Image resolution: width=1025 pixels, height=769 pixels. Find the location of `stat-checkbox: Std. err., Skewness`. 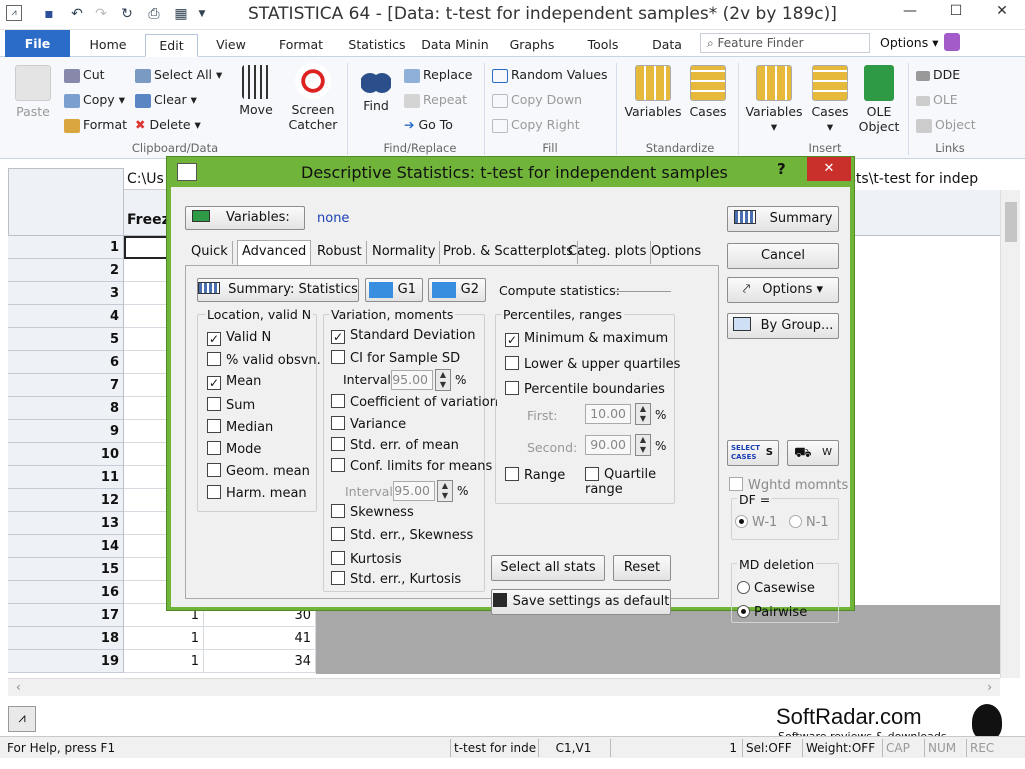

stat-checkbox: Std. err., Skewness is located at coordinates (402, 535).